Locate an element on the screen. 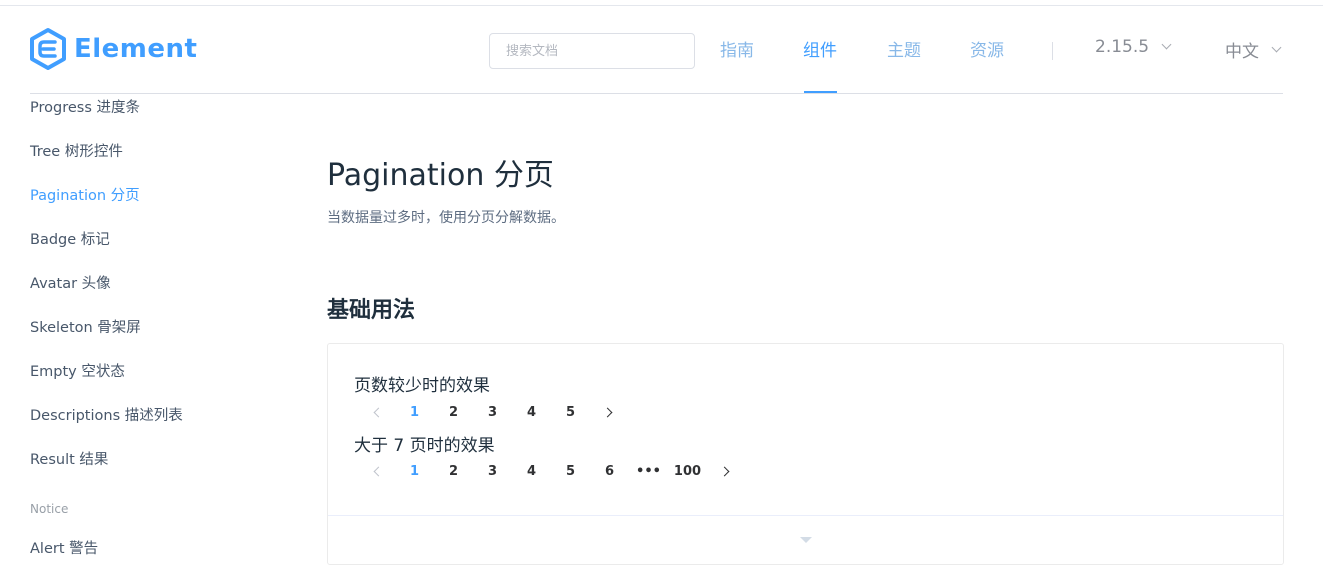 This screenshot has width=1323, height=568. sidebar-item-pagination: Pagination 分页 is located at coordinates (85, 194).